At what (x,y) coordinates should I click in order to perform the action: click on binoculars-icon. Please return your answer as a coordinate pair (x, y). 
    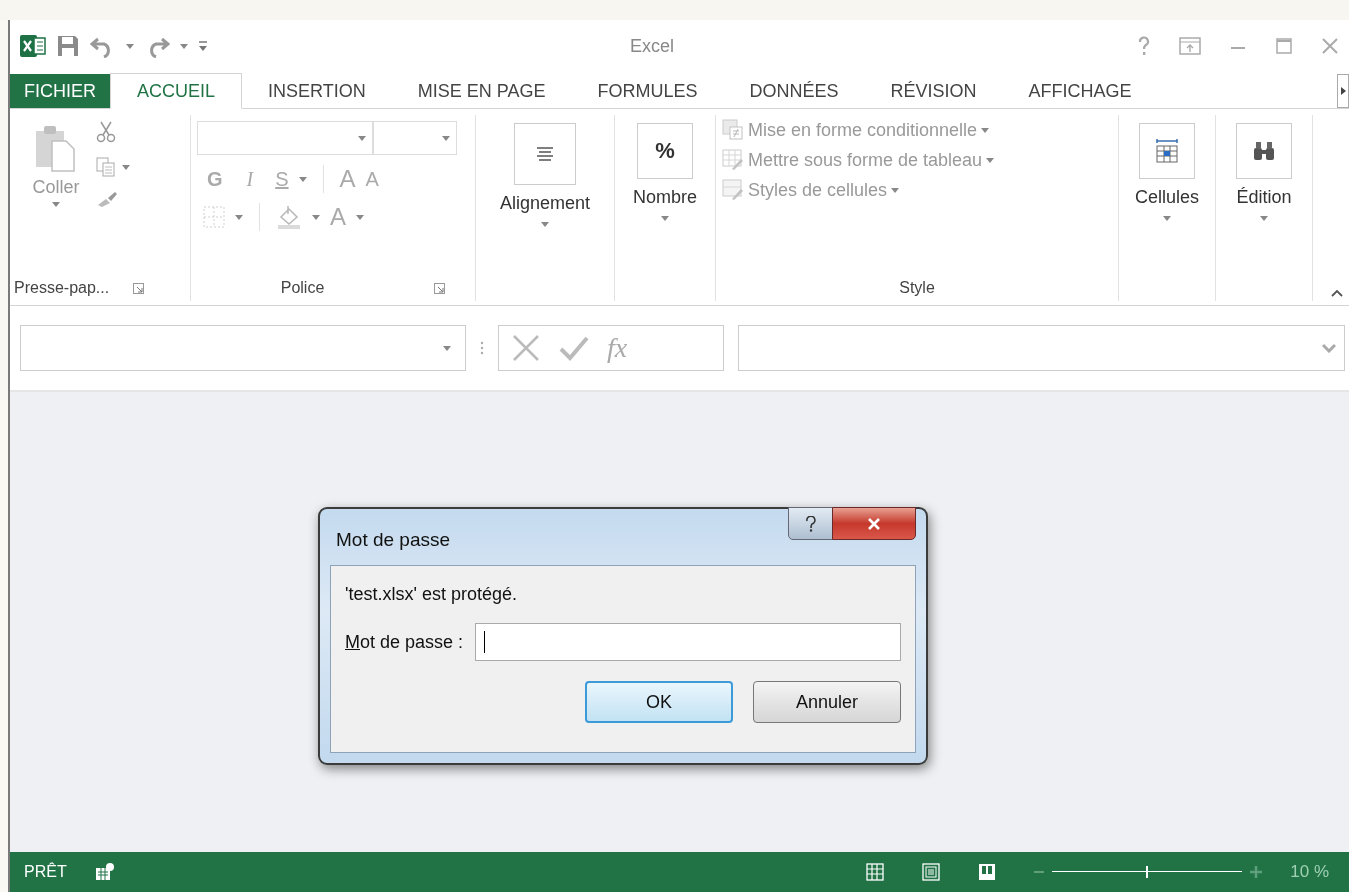
    Looking at the image, I should click on (1264, 151).